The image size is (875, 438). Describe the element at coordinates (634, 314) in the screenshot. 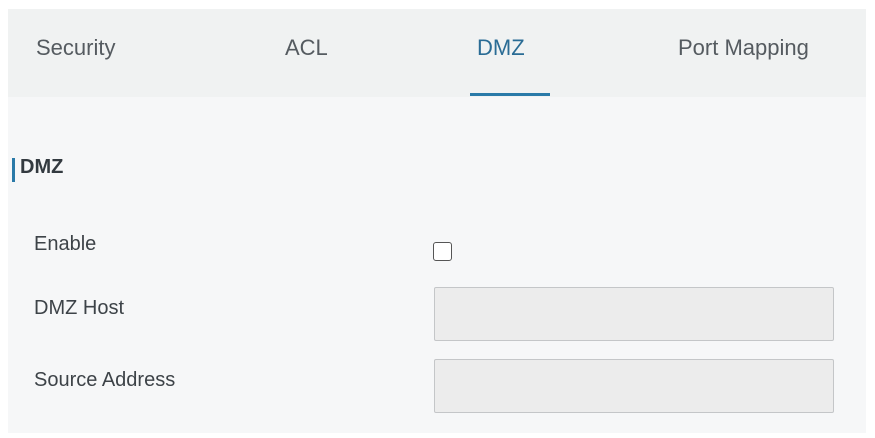

I see `dmz-host-input` at that location.